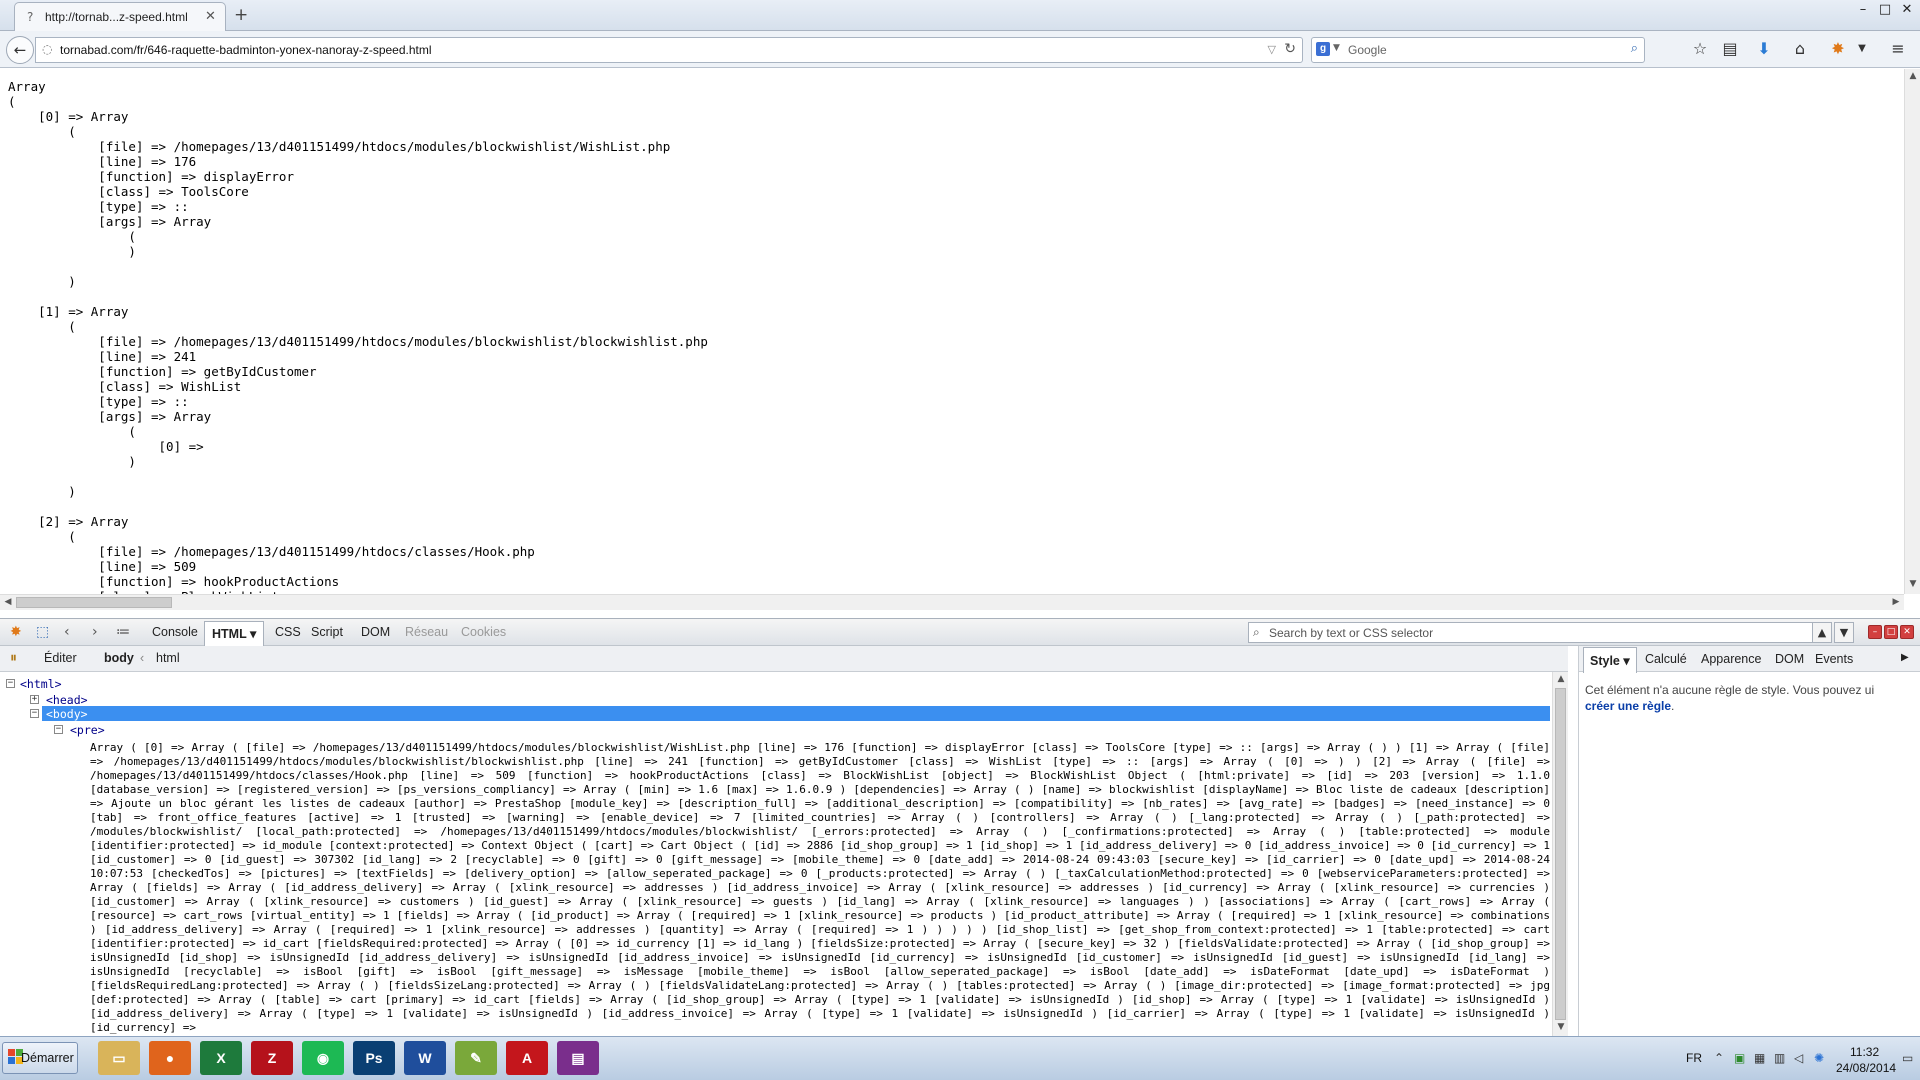  What do you see at coordinates (327, 632) in the screenshot?
I see `tab-script: Script` at bounding box center [327, 632].